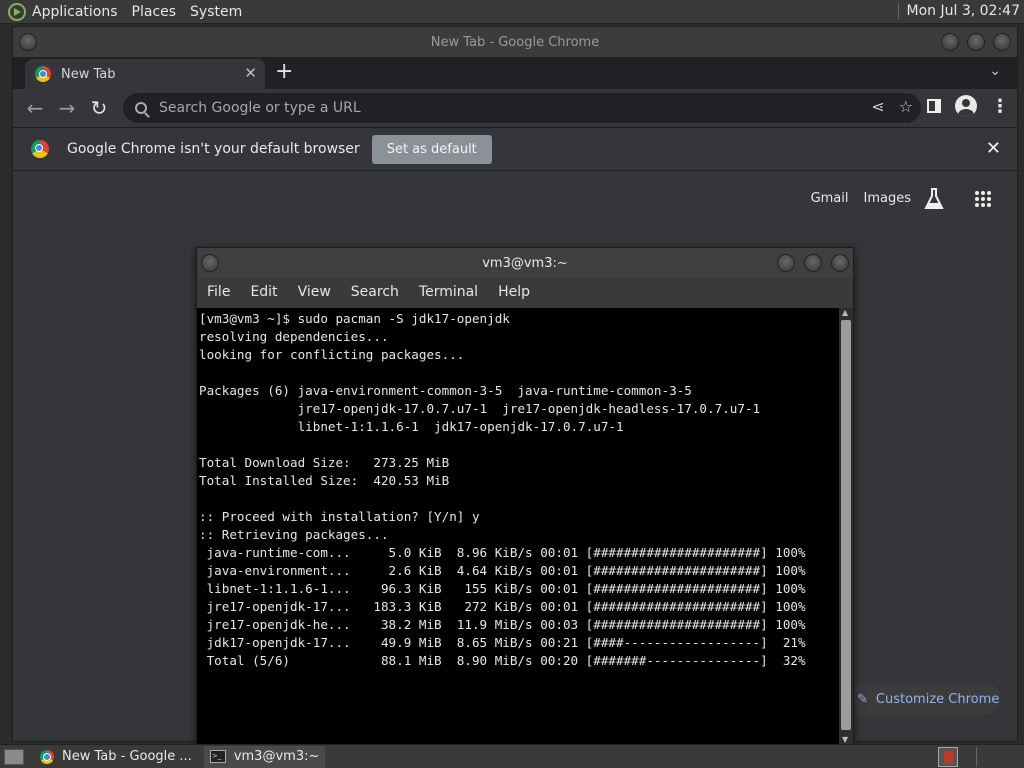  I want to click on terminal-title: vm3@vm3:~, so click(525, 263).